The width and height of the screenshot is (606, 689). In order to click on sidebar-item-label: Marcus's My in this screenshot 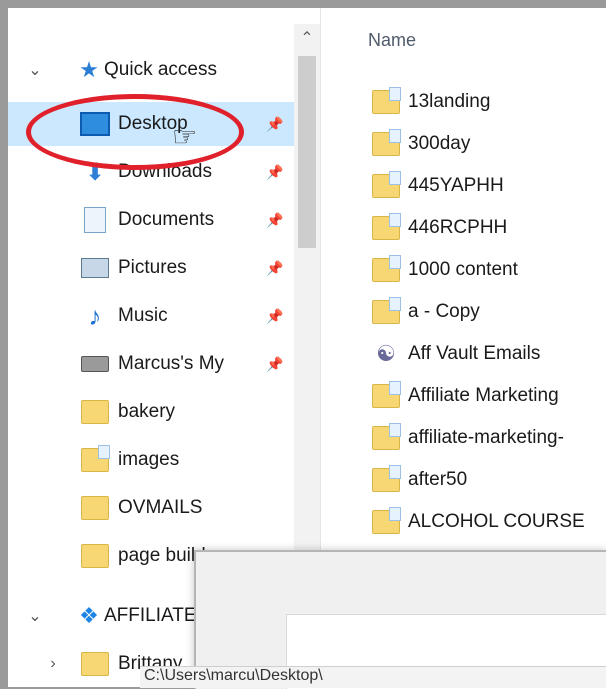, I will do `click(171, 363)`.